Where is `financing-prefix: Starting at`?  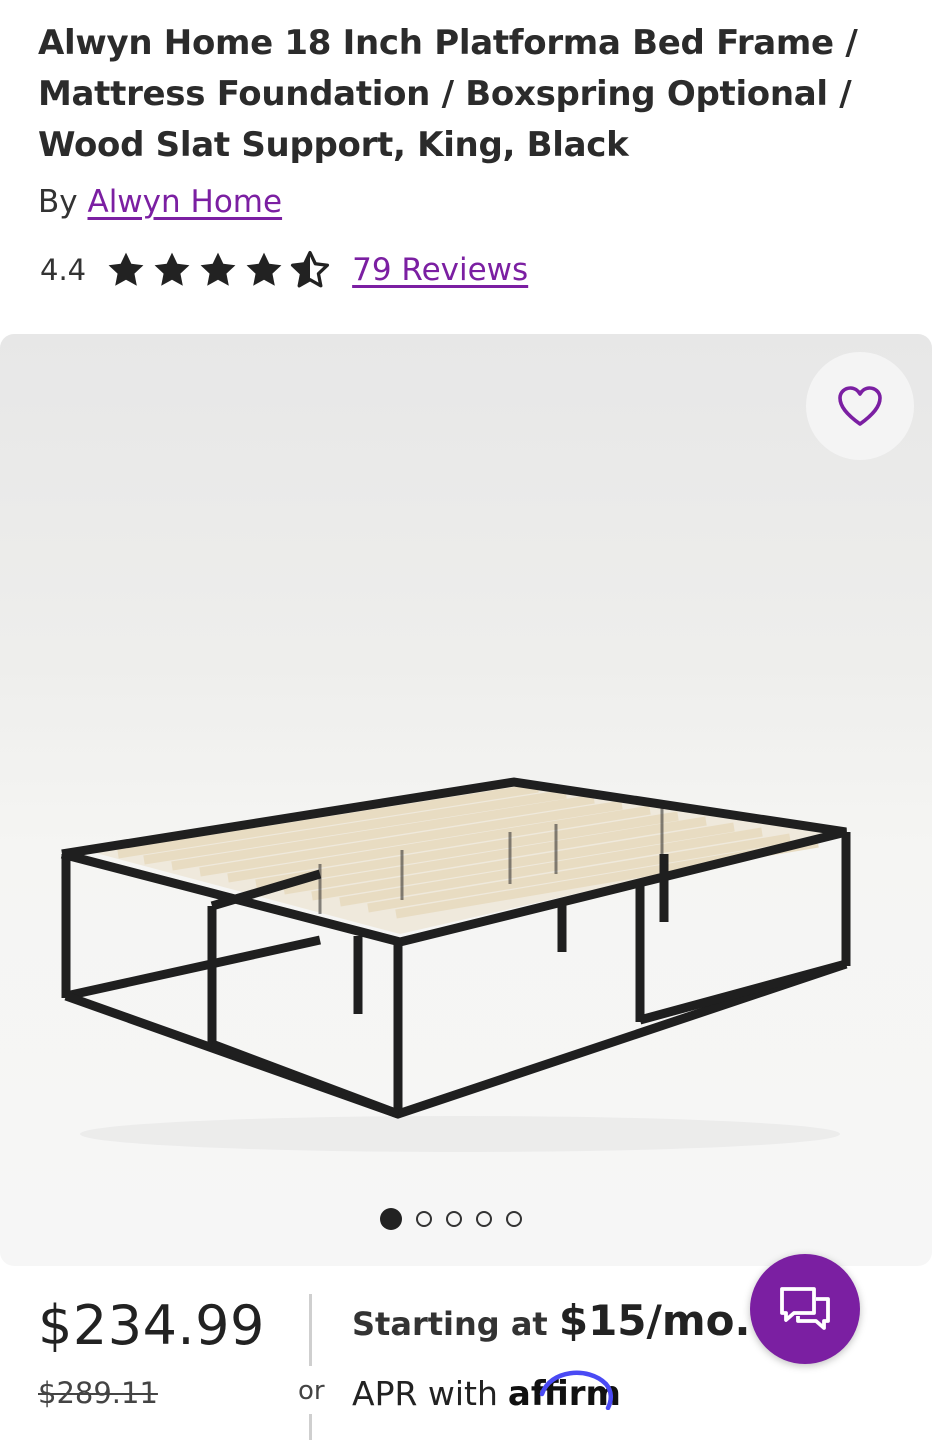
financing-prefix: Starting at is located at coordinates (450, 1324).